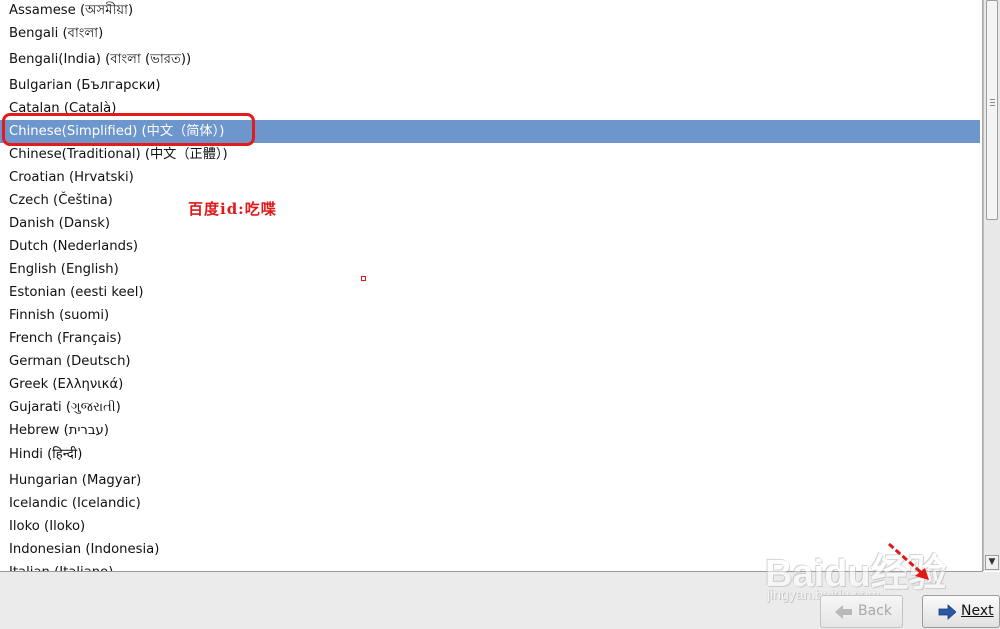 The height and width of the screenshot is (629, 1000). What do you see at coordinates (490, 430) in the screenshot?
I see `language-item: Hebrew (עברית)` at bounding box center [490, 430].